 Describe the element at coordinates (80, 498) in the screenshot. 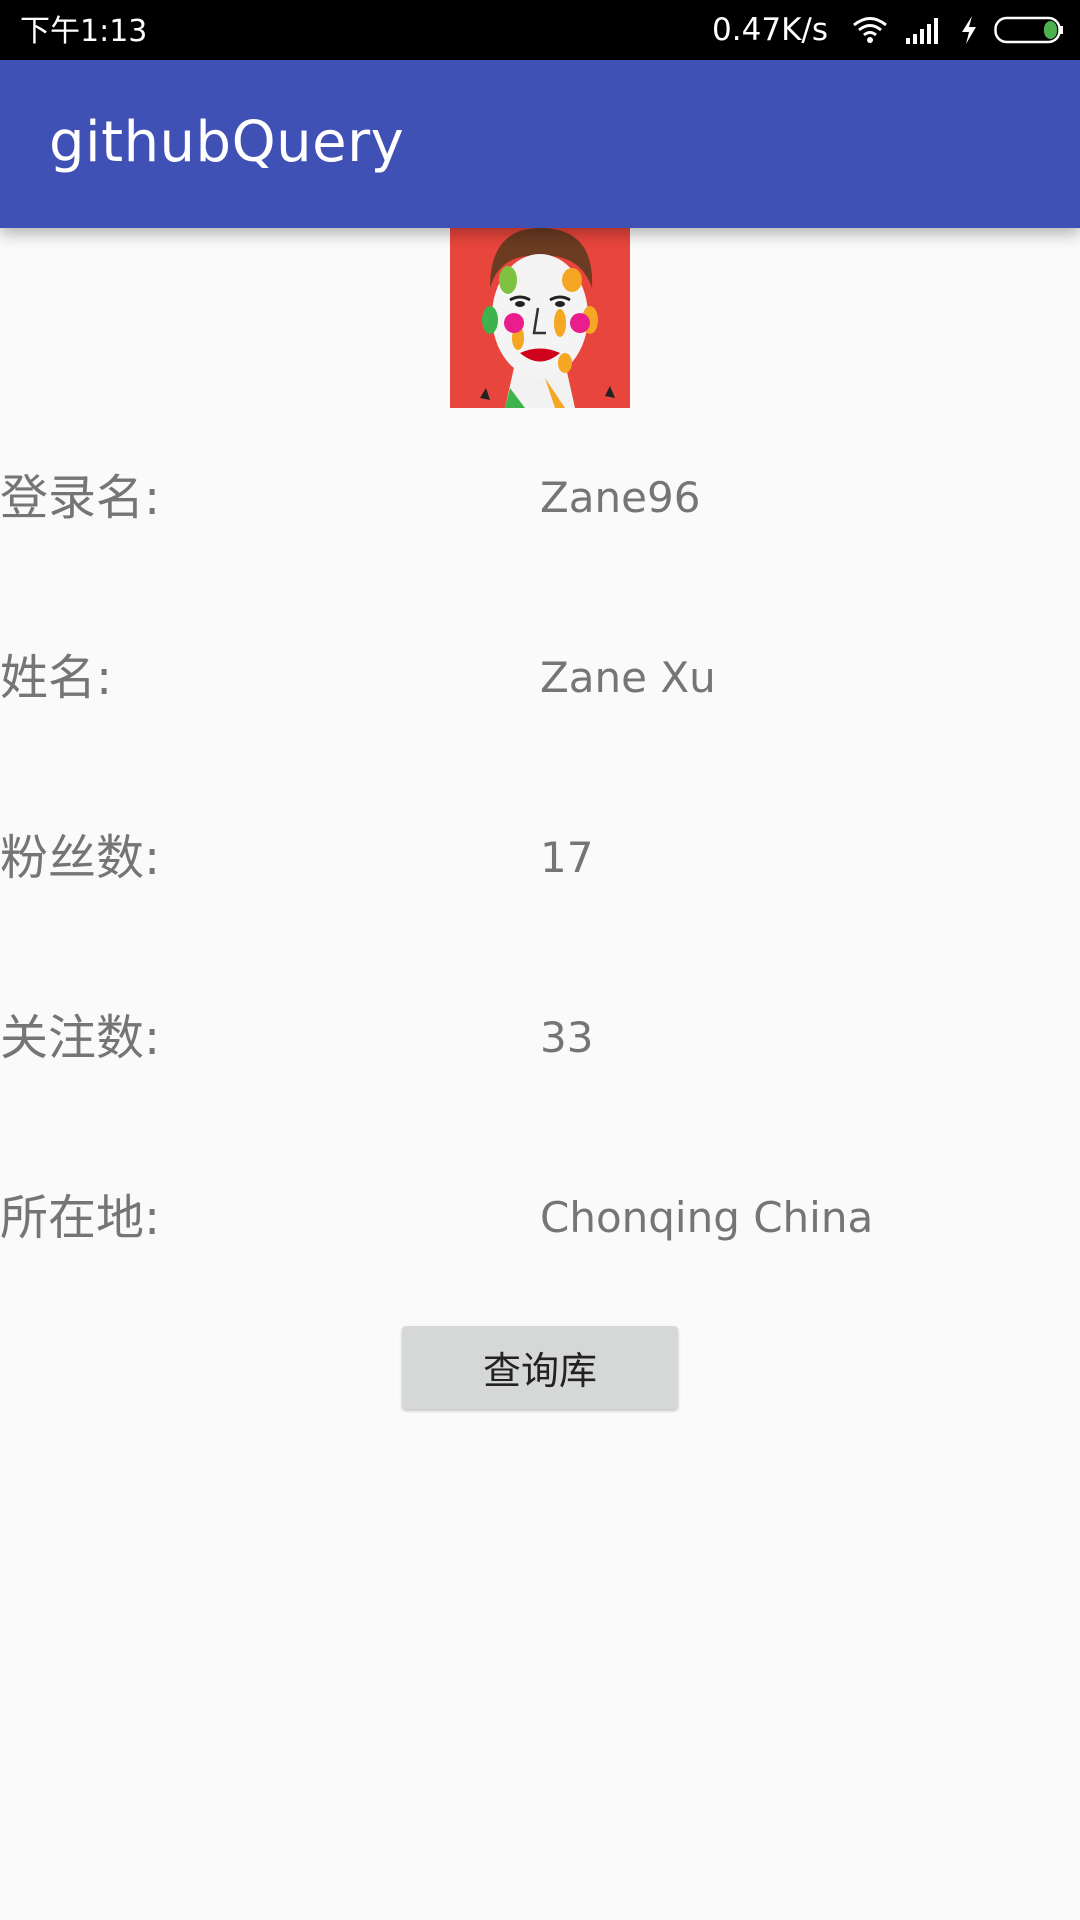

I see `login-label: 登录名:` at that location.